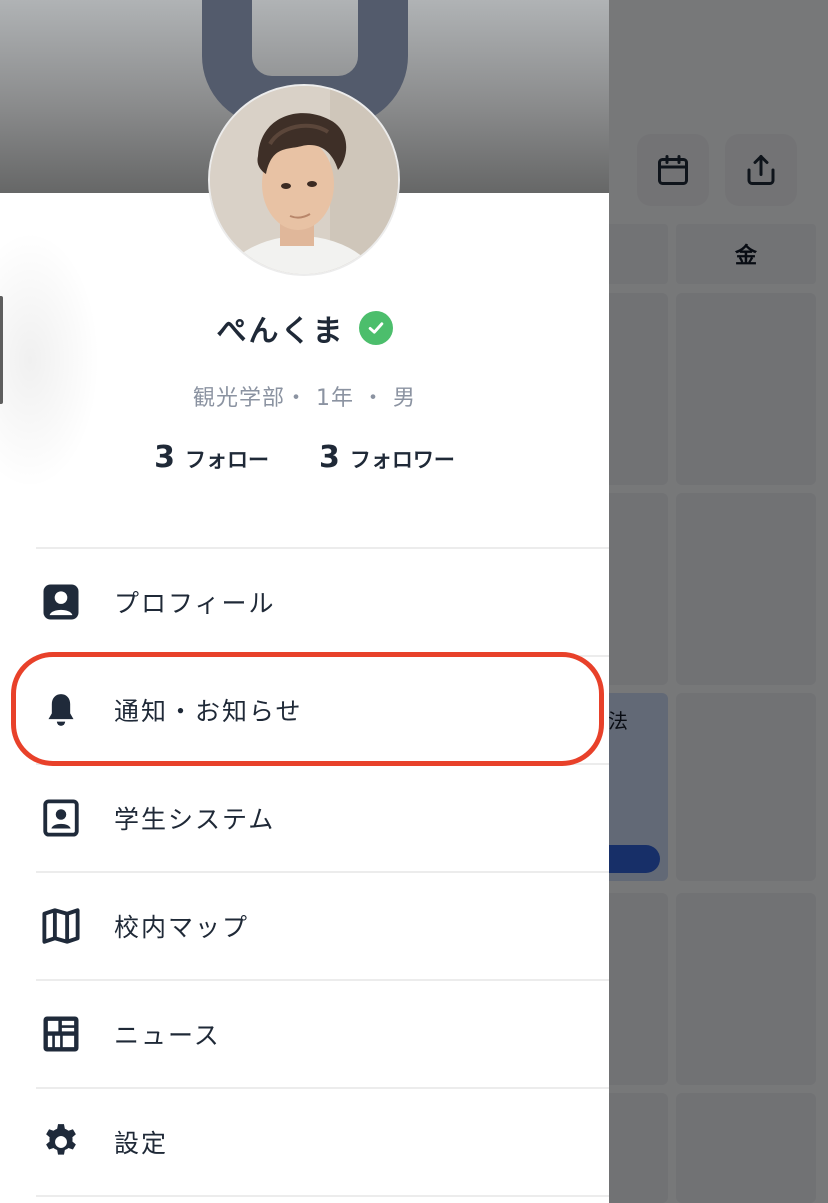 This screenshot has width=828, height=1203. I want to click on follower-stat: 3 フォロワー, so click(387, 457).